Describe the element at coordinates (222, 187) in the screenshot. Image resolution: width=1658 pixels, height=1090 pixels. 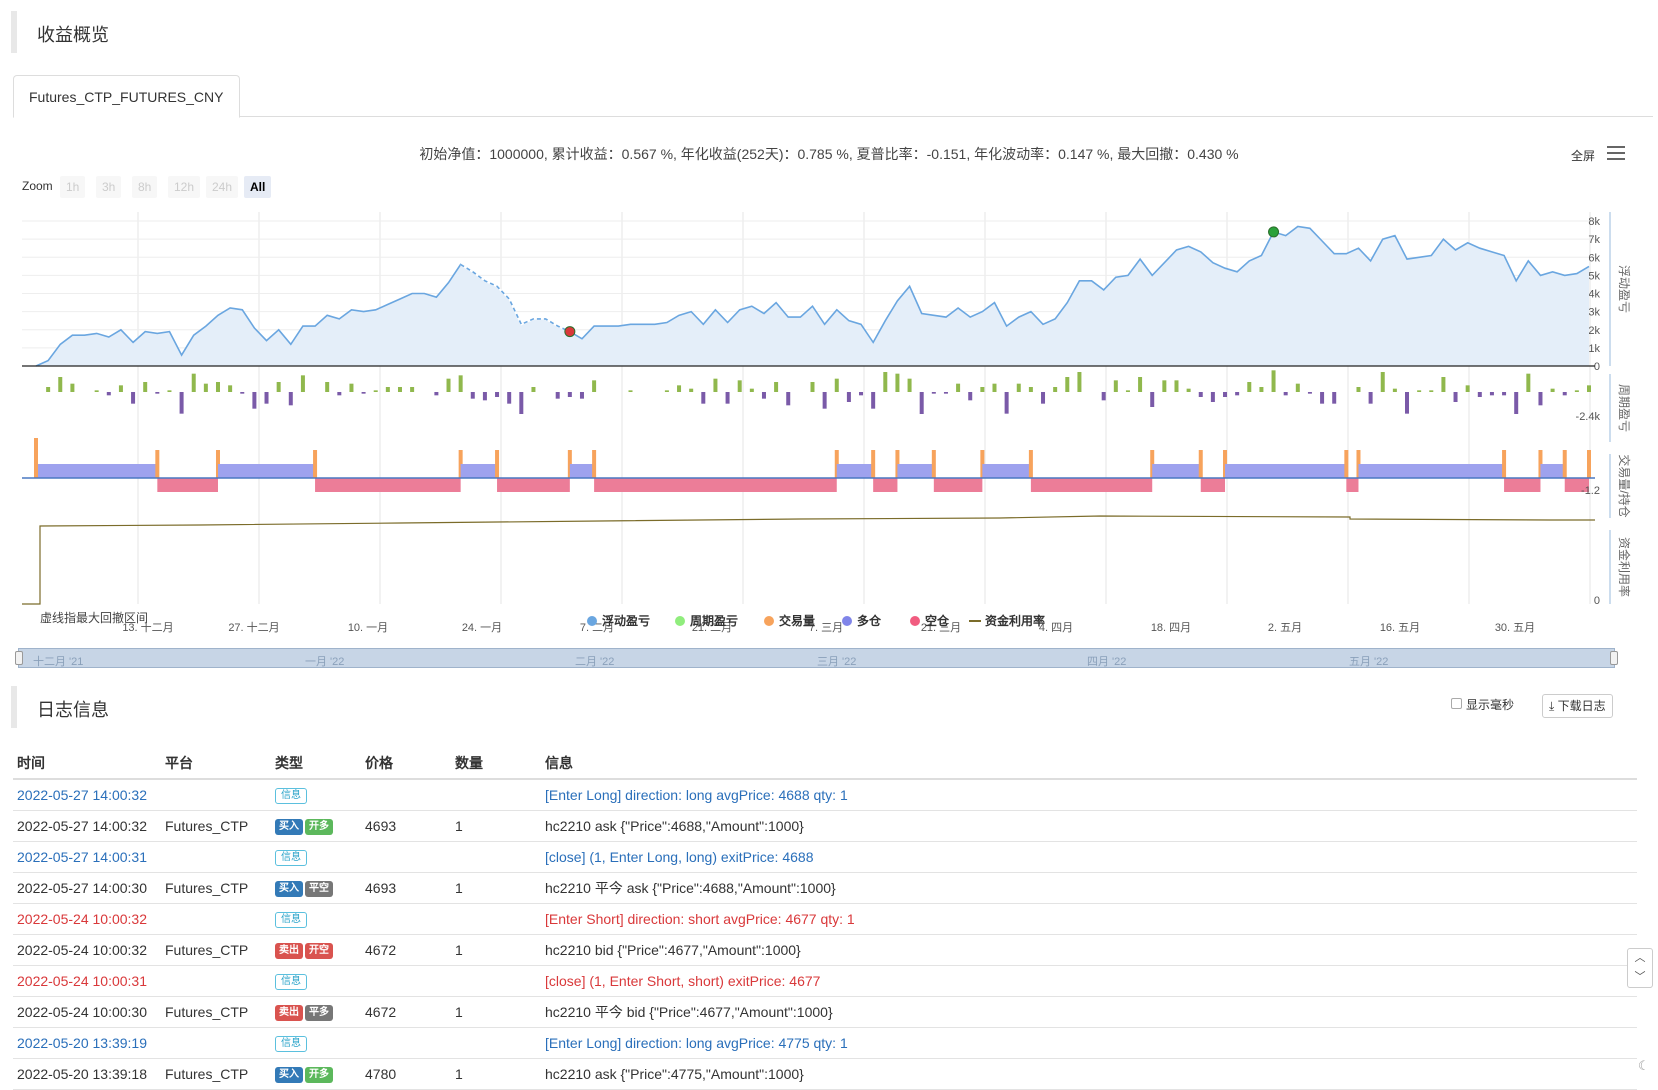
I see `zoom-24h-button: 24h` at that location.